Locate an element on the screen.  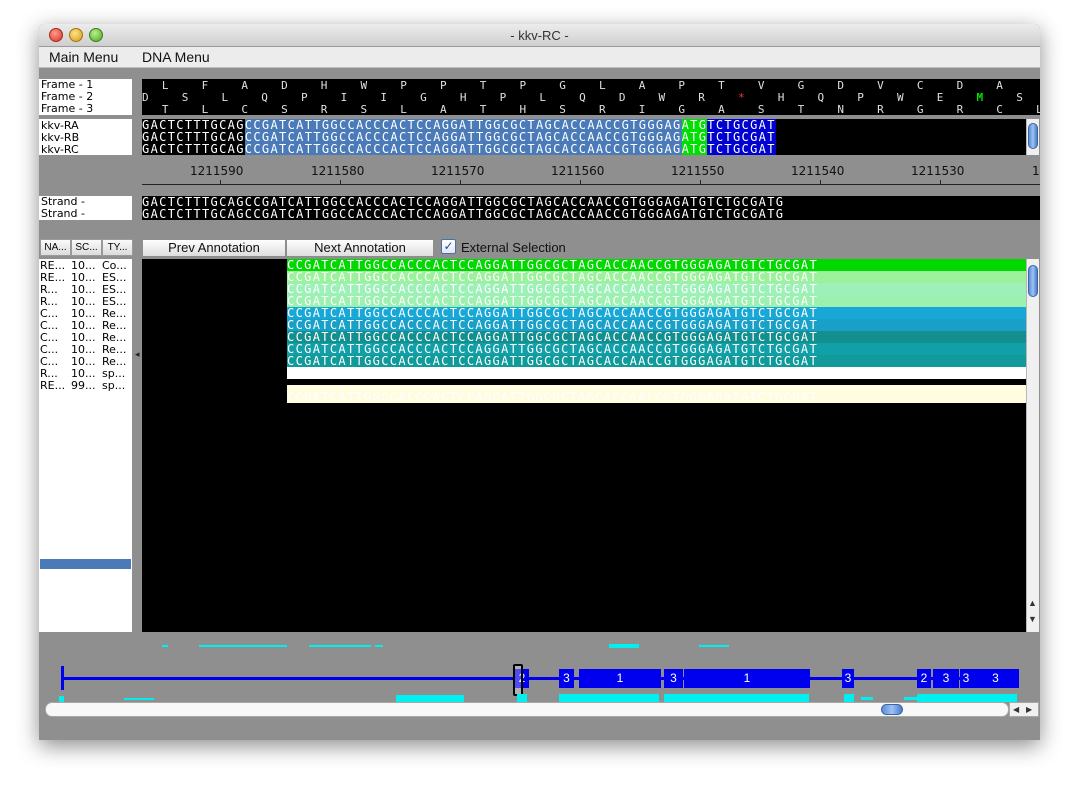
scroll-left-icon: ◀ is located at coordinates (1016, 709).